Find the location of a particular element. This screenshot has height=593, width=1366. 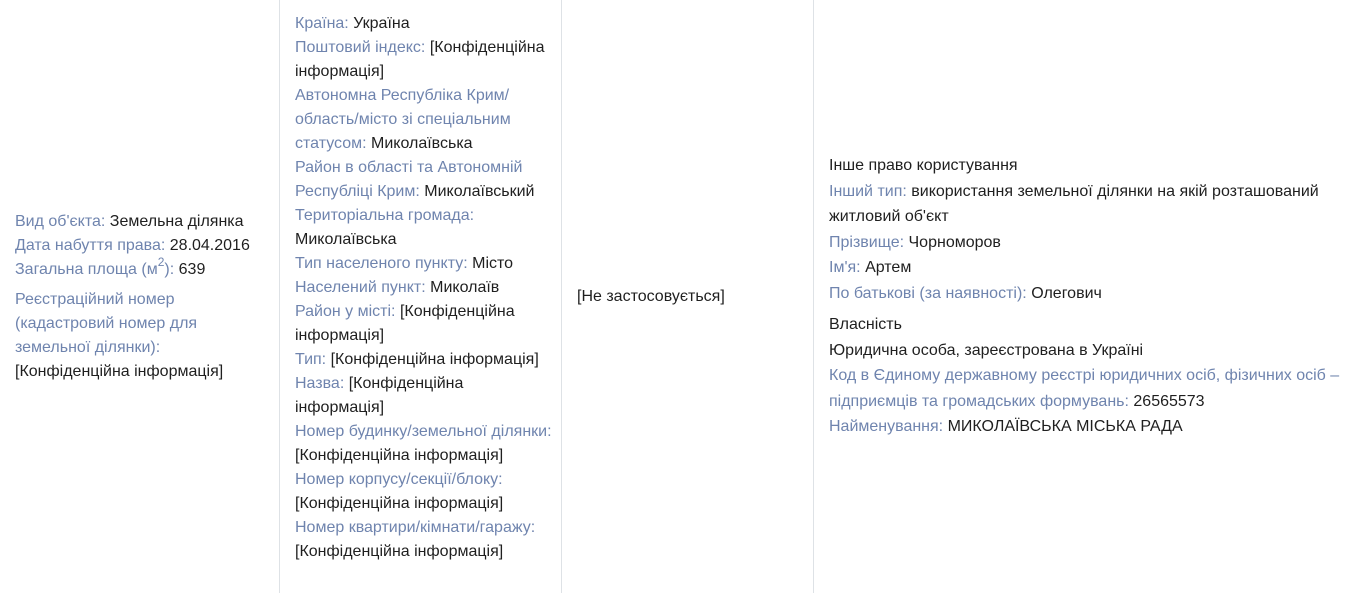

settlement-type-label: Тип населеного пункту: is located at coordinates (381, 263).